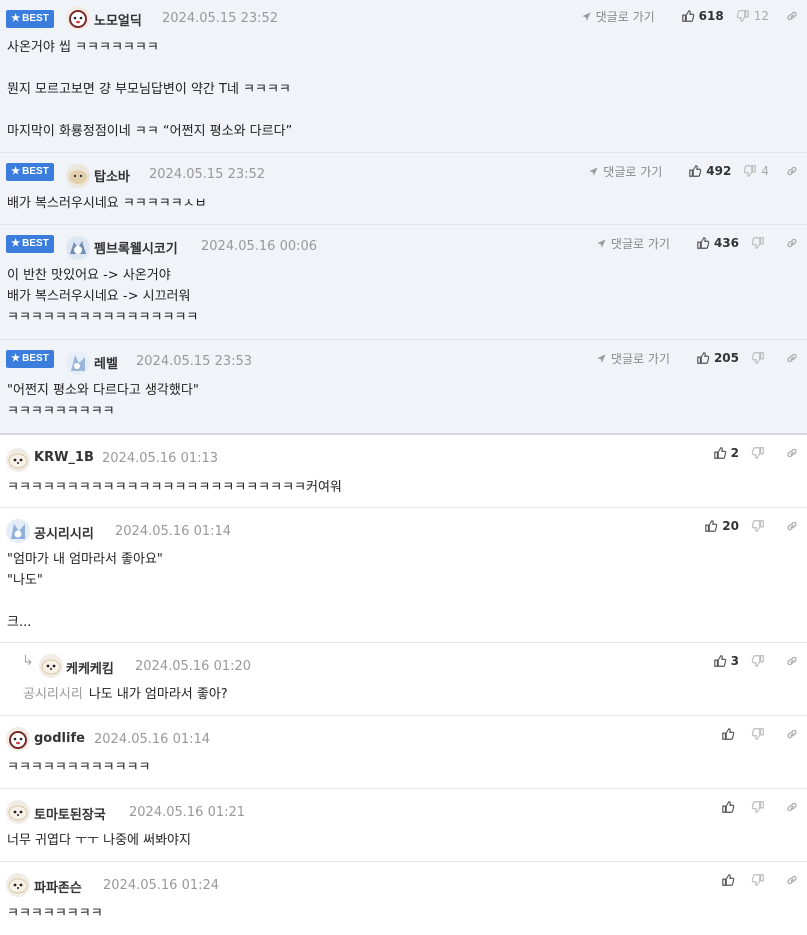 The height and width of the screenshot is (935, 807). What do you see at coordinates (64, 457) in the screenshot?
I see `author-nickname: KRW_1B` at bounding box center [64, 457].